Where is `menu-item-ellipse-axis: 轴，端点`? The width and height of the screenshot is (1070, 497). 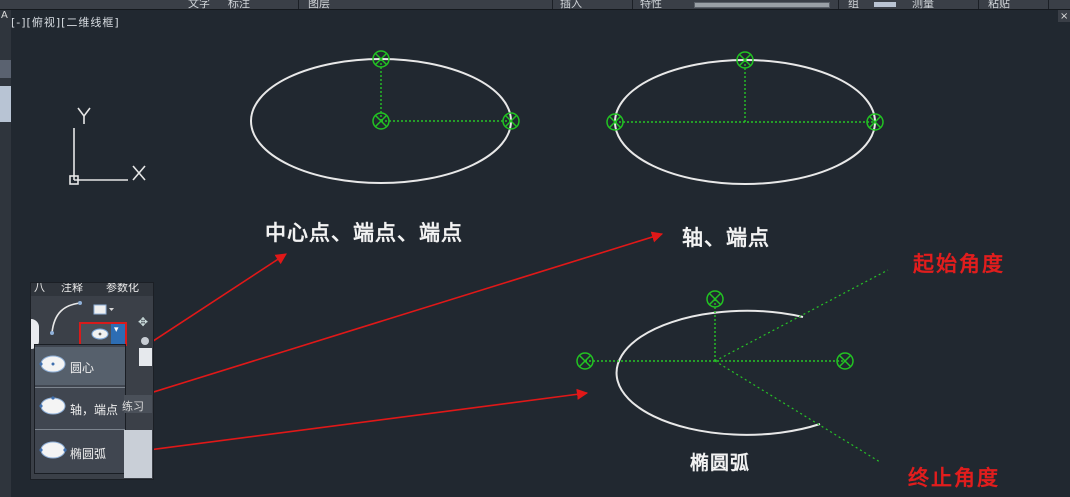 menu-item-ellipse-axis: 轴，端点 is located at coordinates (80, 408).